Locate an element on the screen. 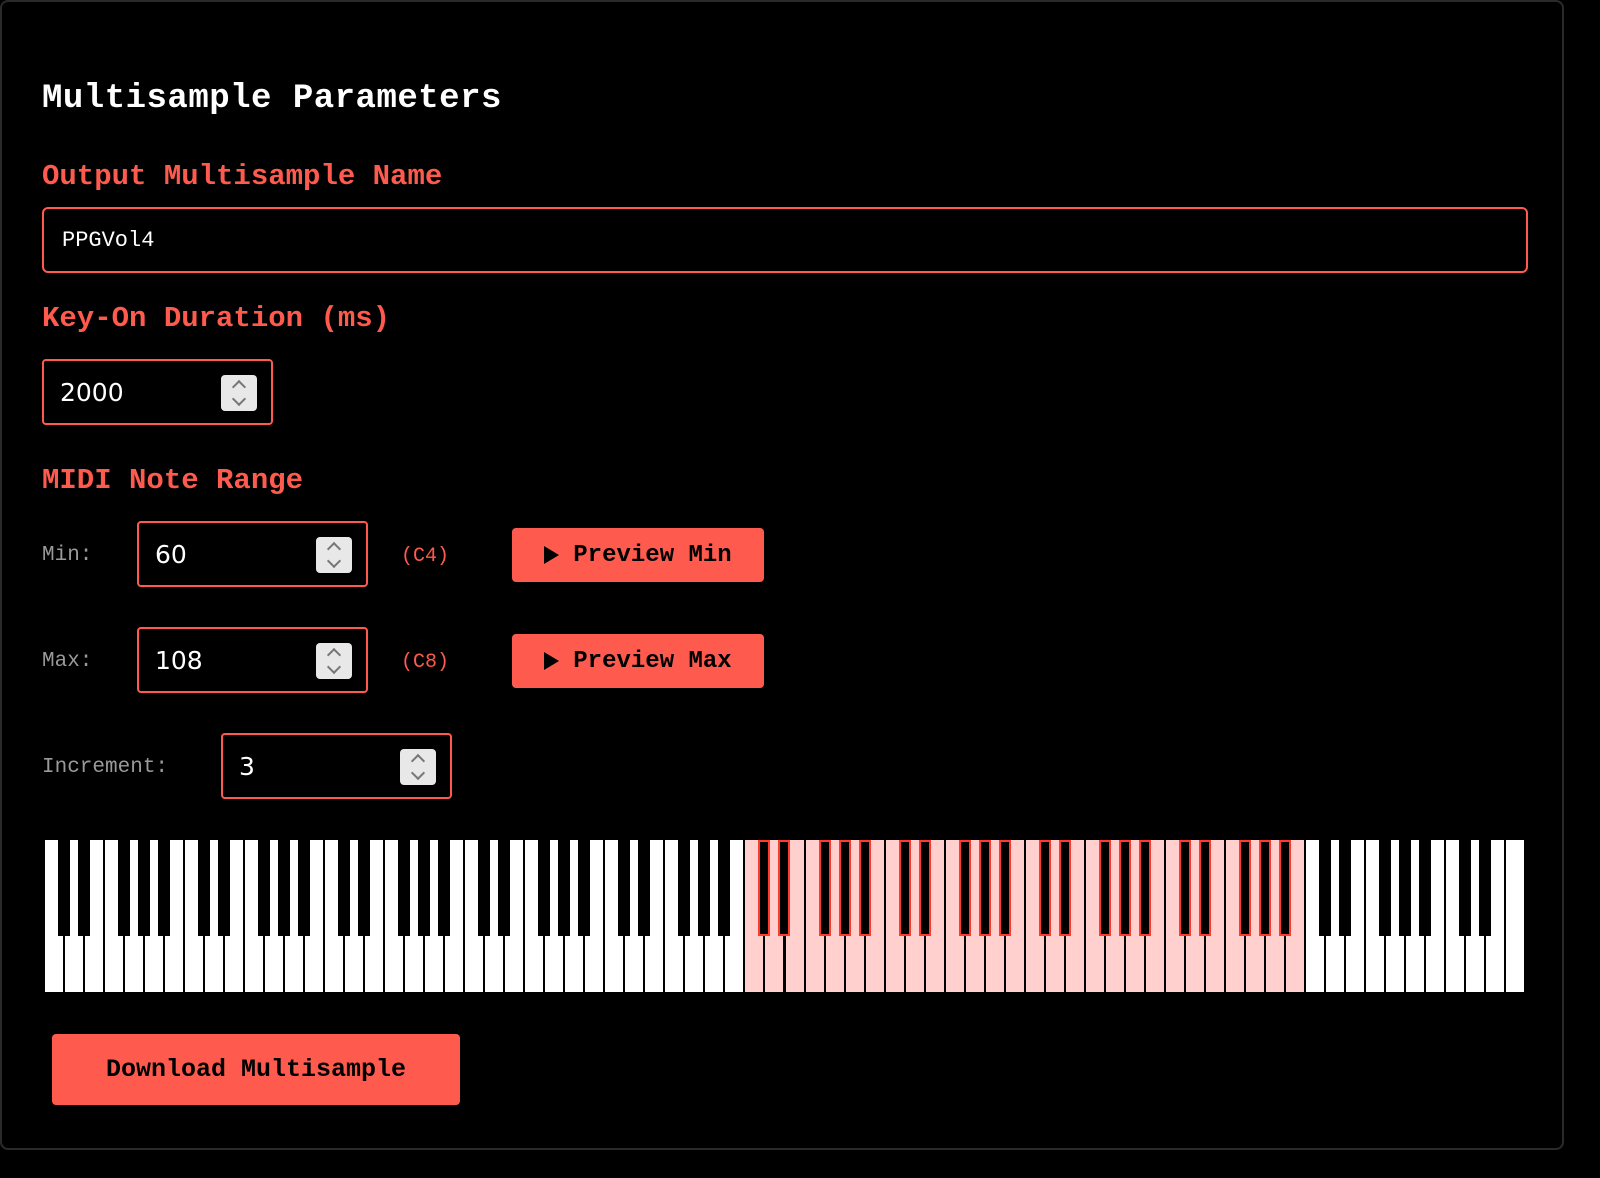  output-name-label: Output Multisample Name is located at coordinates (242, 176).